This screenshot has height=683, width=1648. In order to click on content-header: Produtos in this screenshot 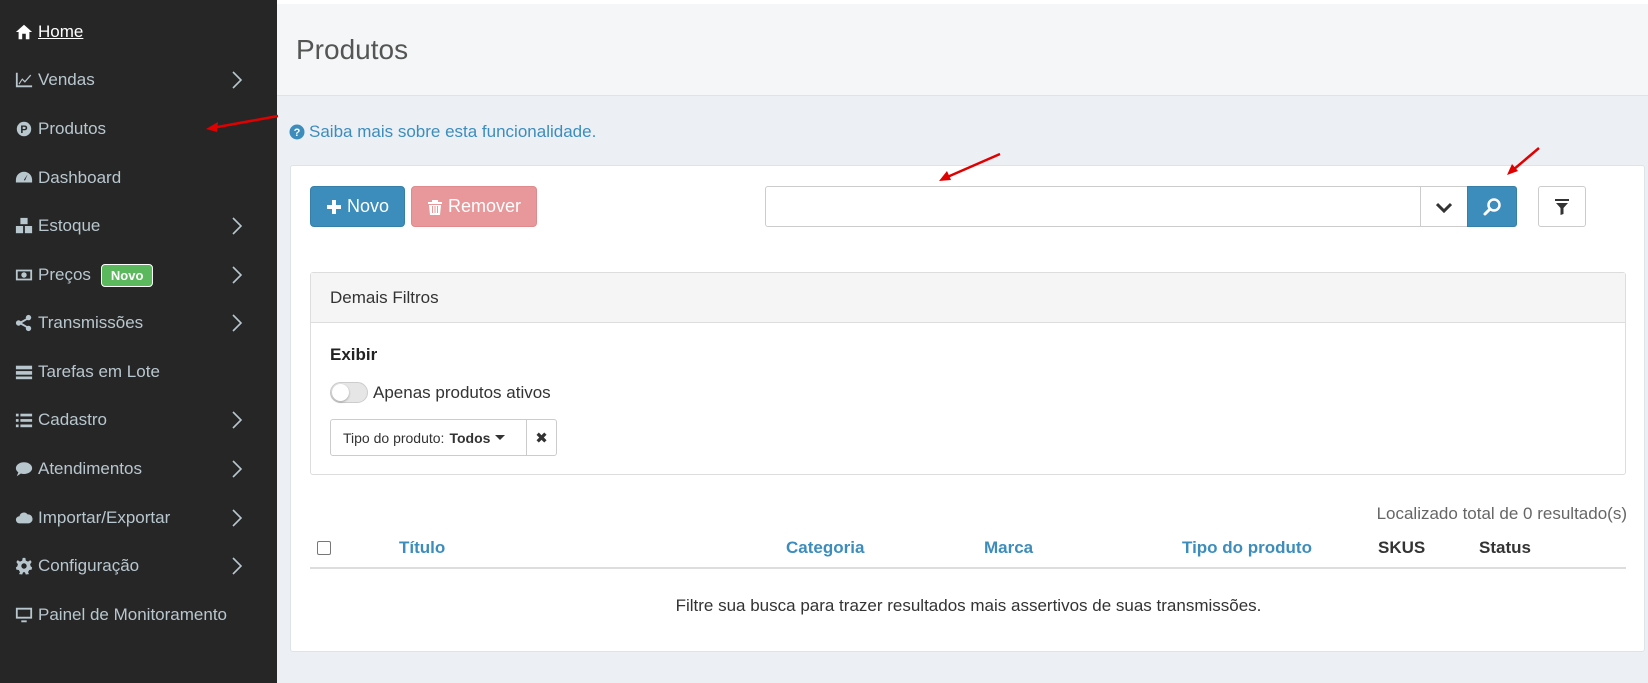, I will do `click(962, 48)`.